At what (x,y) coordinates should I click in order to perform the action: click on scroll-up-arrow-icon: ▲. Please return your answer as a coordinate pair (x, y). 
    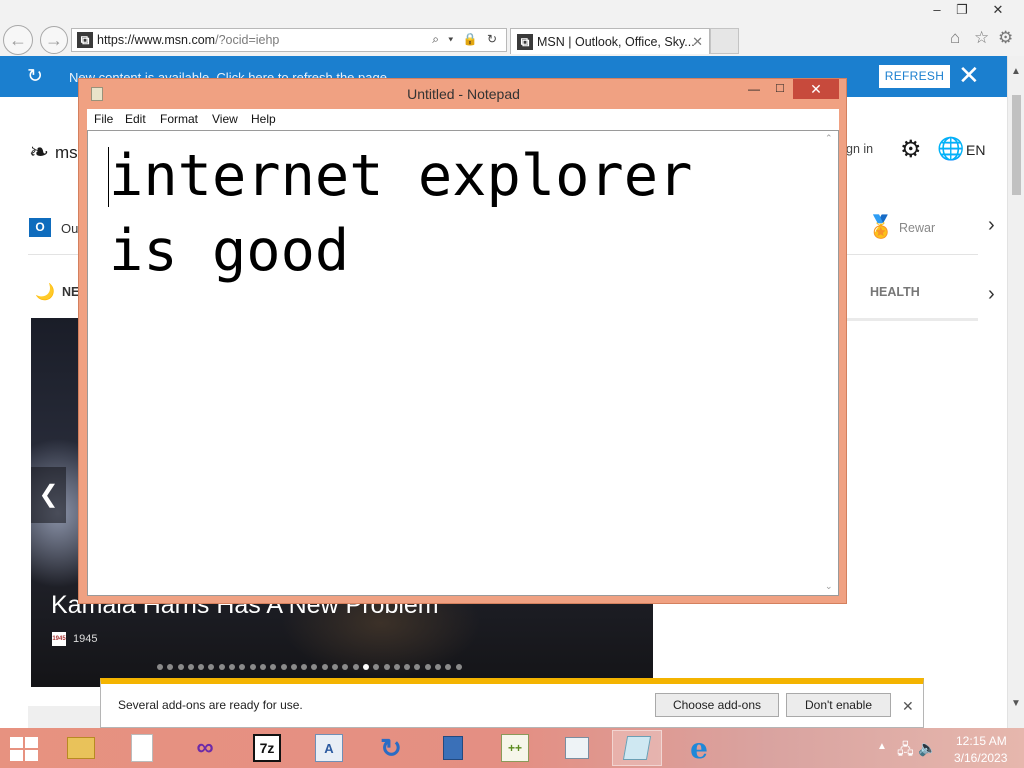
    Looking at the image, I should click on (1016, 71).